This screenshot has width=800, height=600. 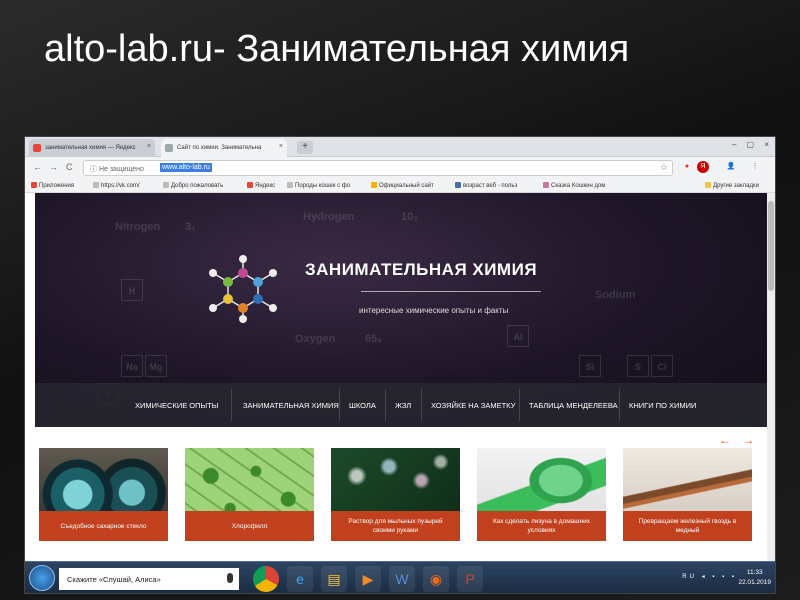 I want to click on menu-item-school: ШКОЛА, so click(x=362, y=405).